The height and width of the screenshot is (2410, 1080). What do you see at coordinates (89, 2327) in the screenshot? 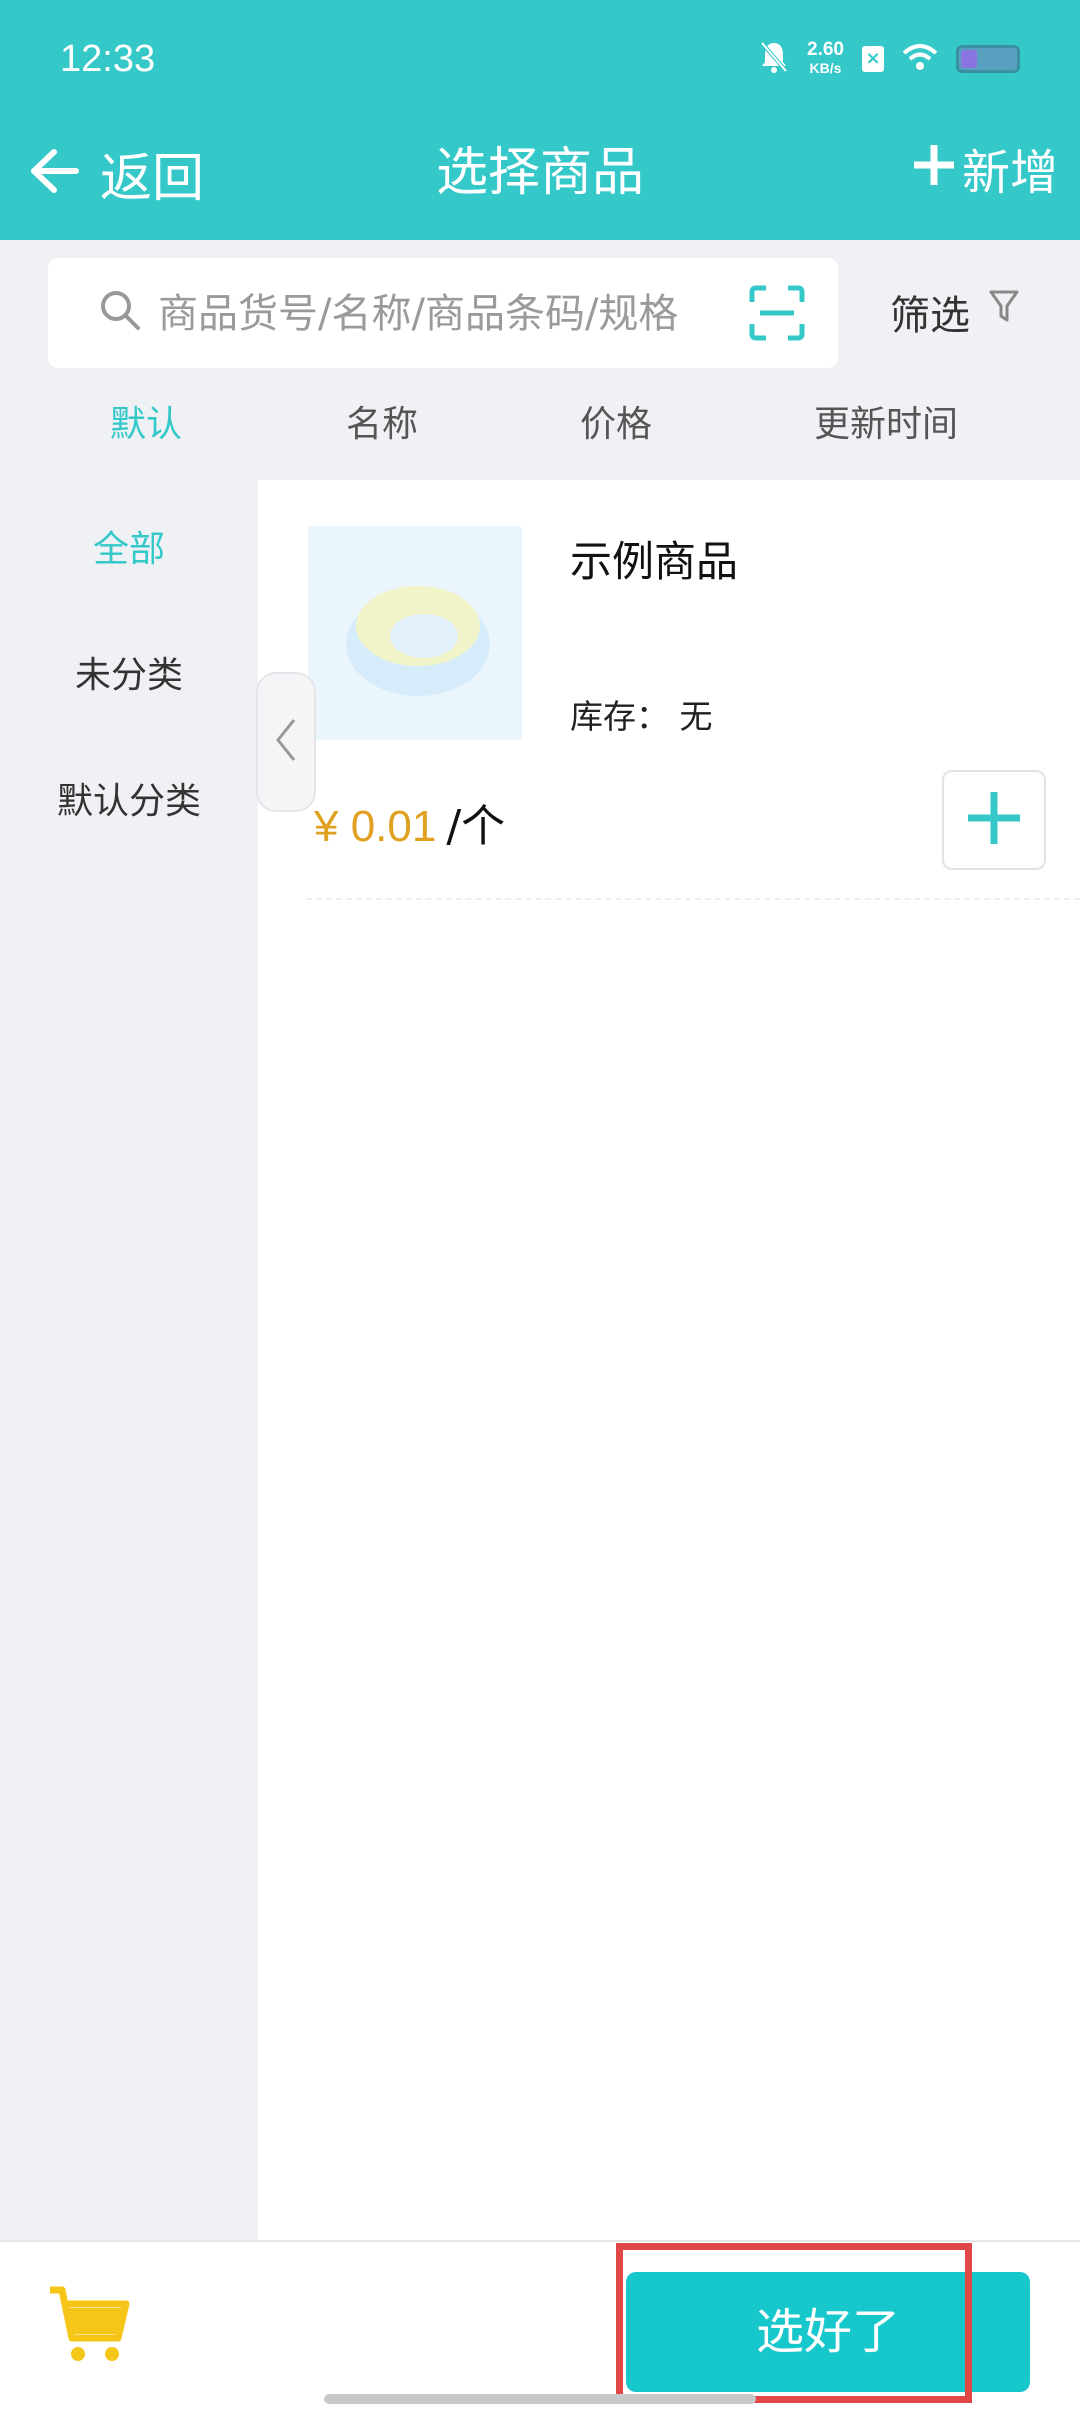
I see `cart-icon` at bounding box center [89, 2327].